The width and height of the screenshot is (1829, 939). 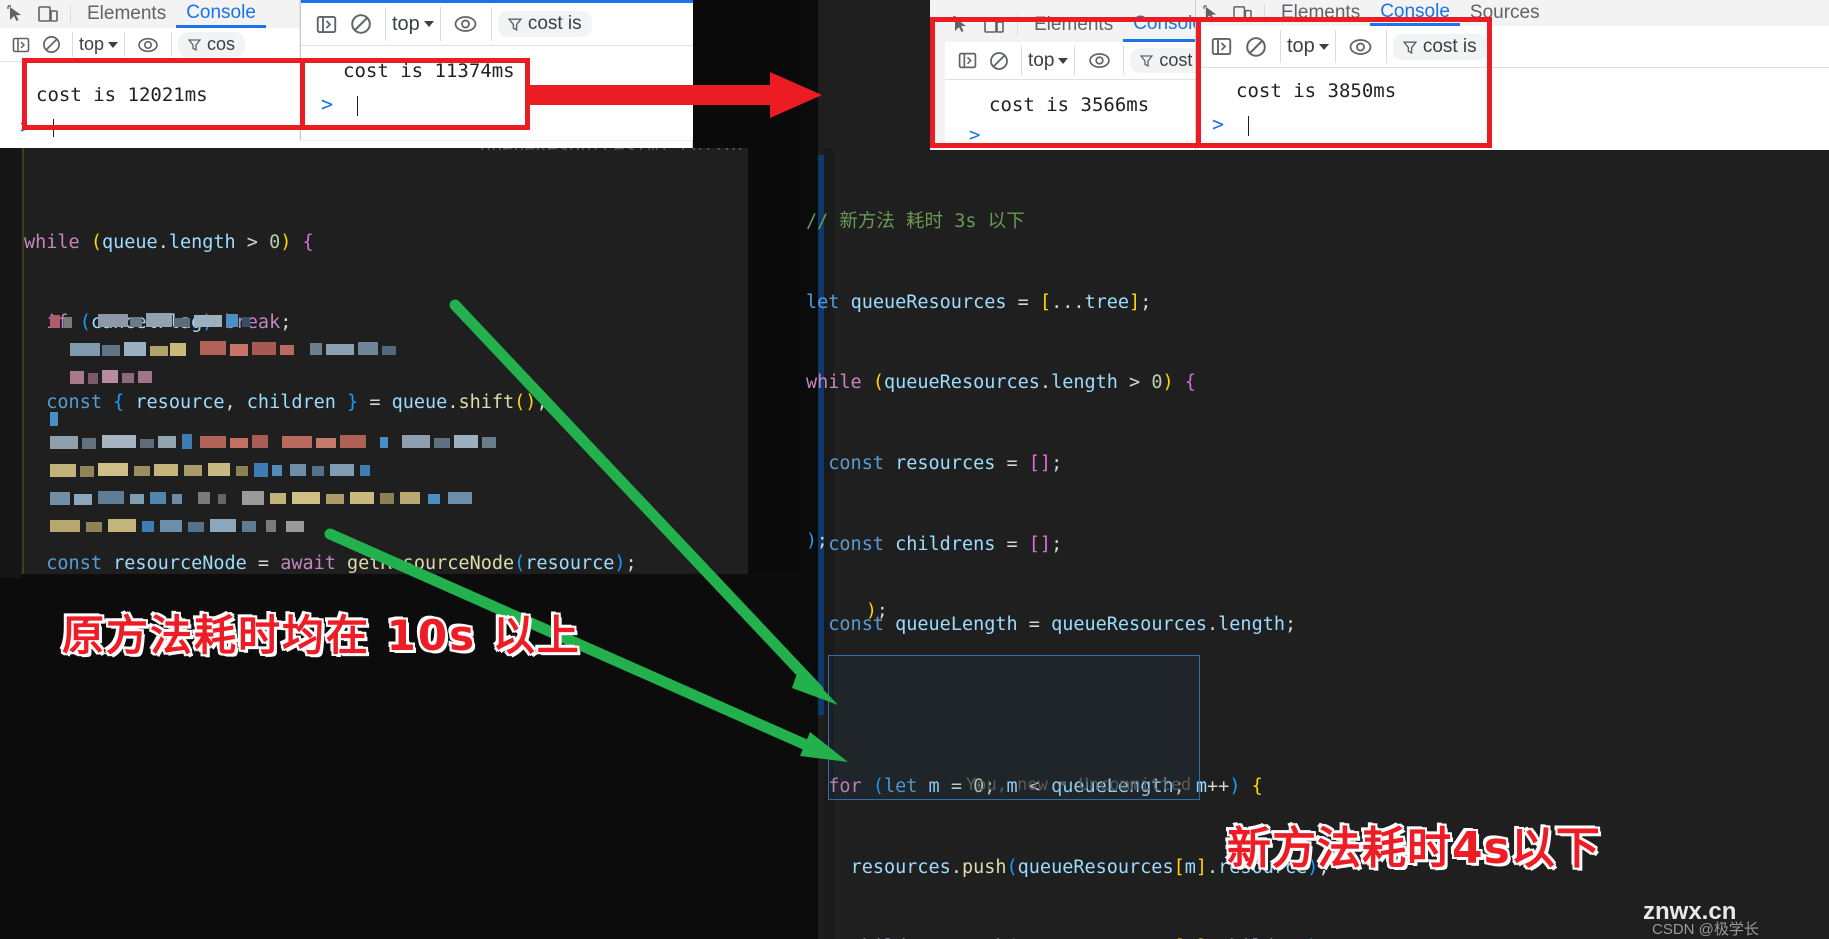 I want to click on code-line: const childrens = [];, so click(x=945, y=544).